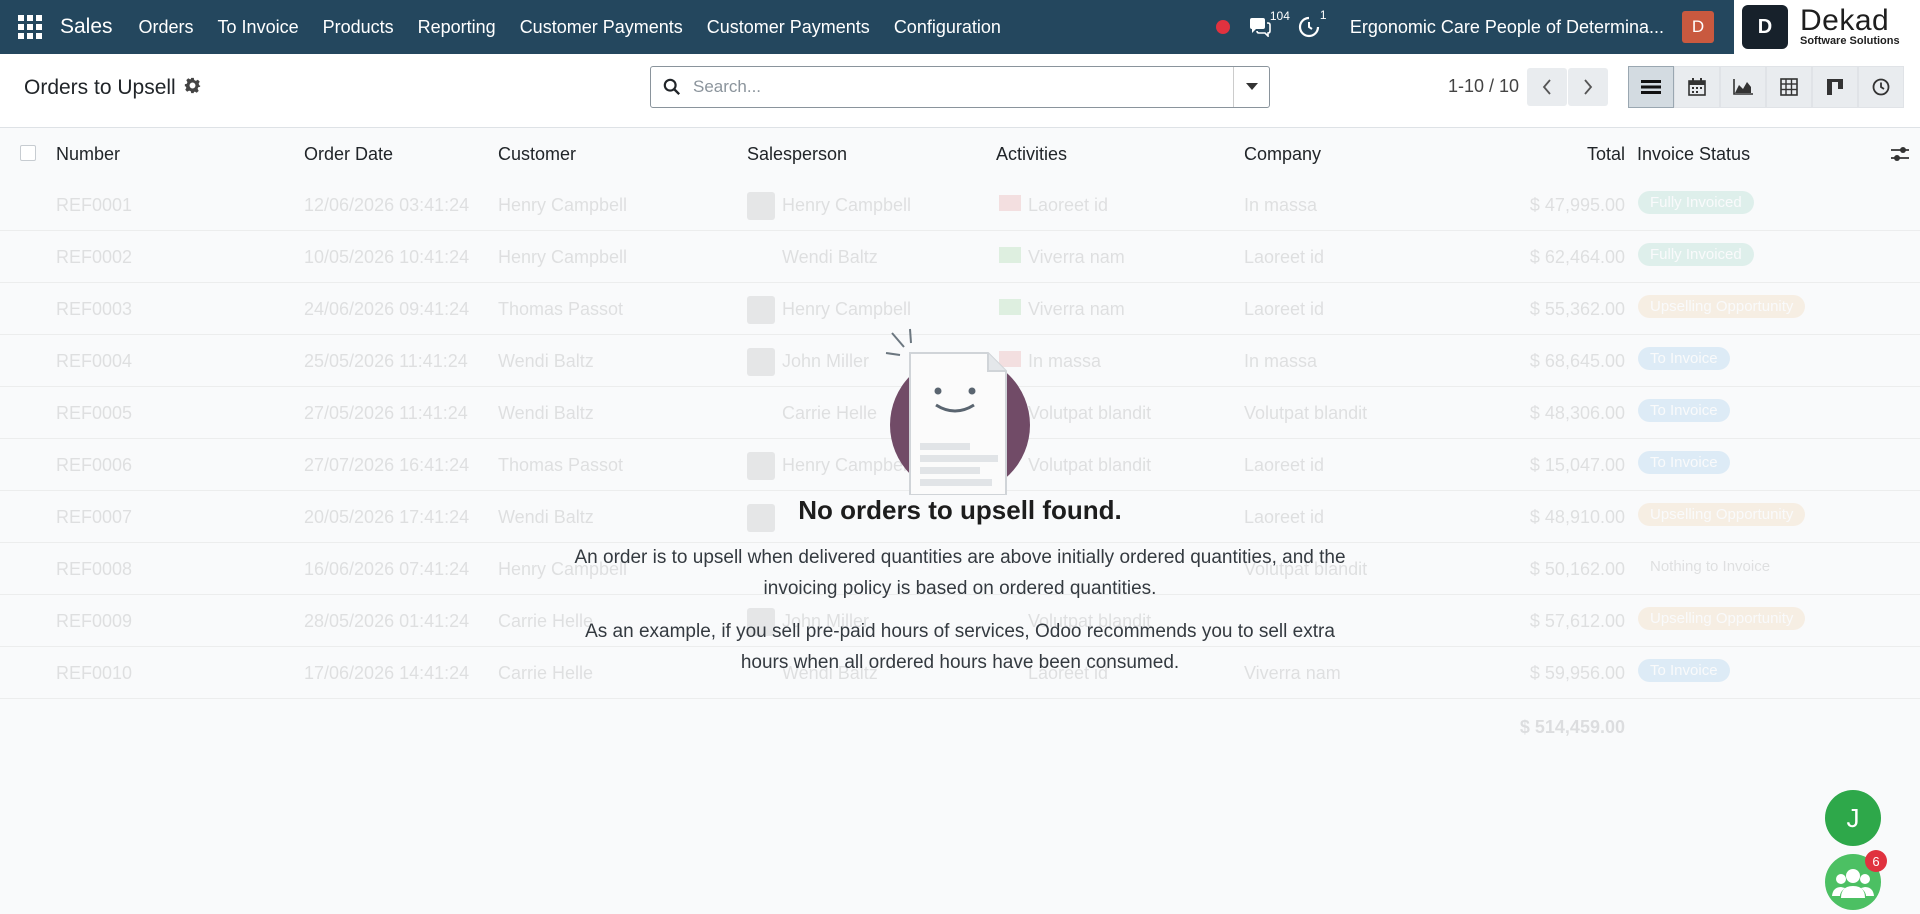 The height and width of the screenshot is (914, 1920). What do you see at coordinates (1577, 621) in the screenshot?
I see `cell-total: $ 57,612.00` at bounding box center [1577, 621].